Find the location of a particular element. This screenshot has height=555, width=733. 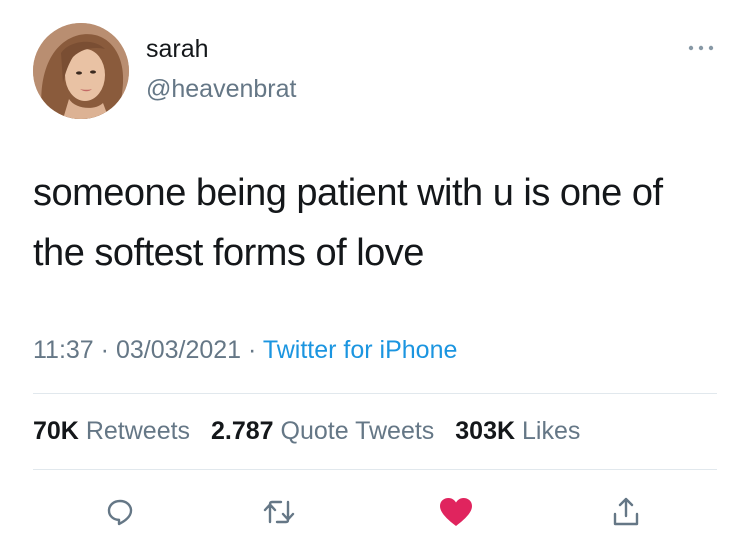

quote-tweets-stat: 2.787 Quote Tweets is located at coordinates (326, 431).